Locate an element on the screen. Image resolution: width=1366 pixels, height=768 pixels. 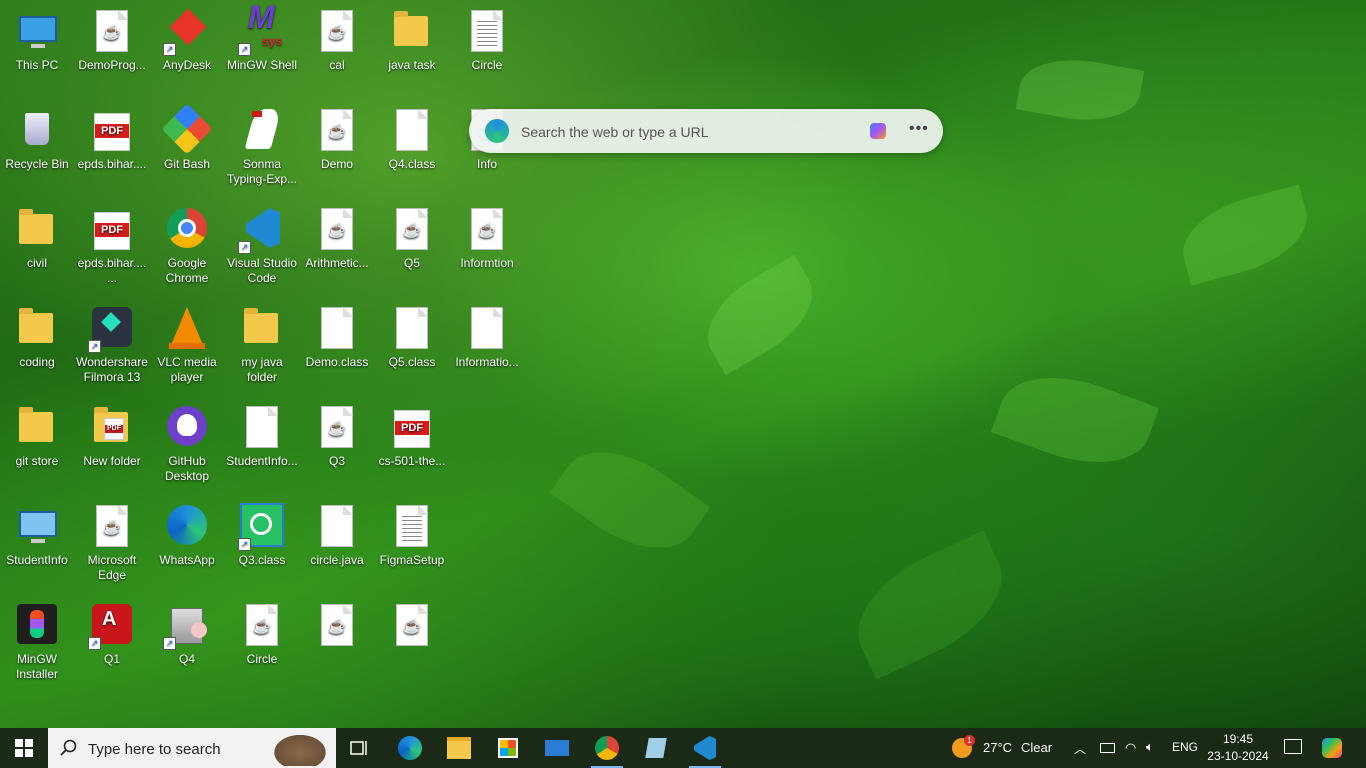
desktop-icon-circle-2: ☕ is located at coordinates (412, 627).